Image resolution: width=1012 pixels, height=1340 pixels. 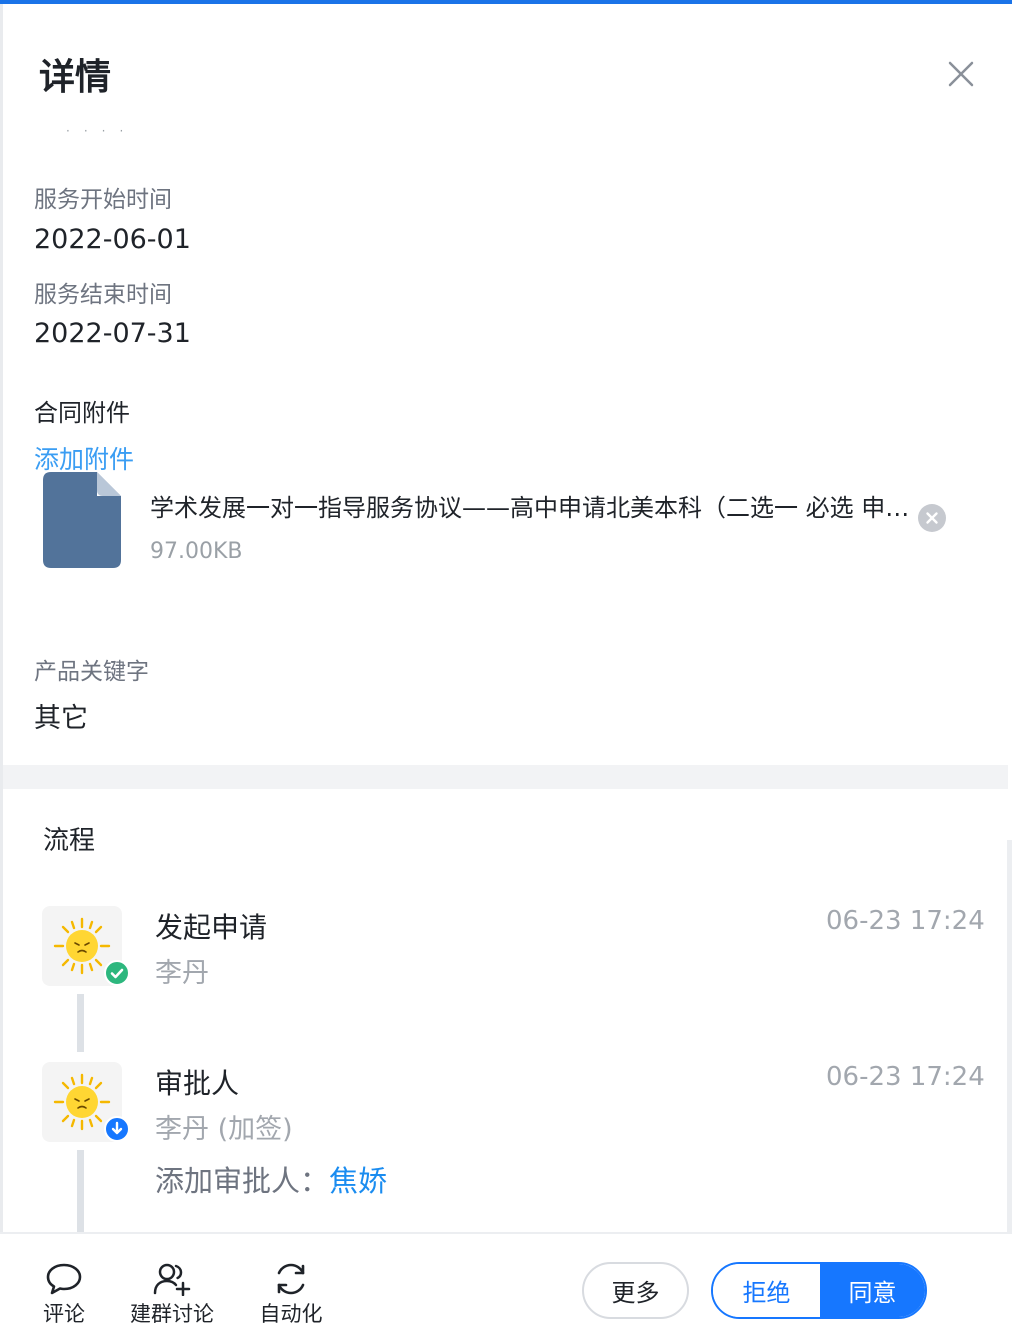 I want to click on comment-button: 评论, so click(x=64, y=1295).